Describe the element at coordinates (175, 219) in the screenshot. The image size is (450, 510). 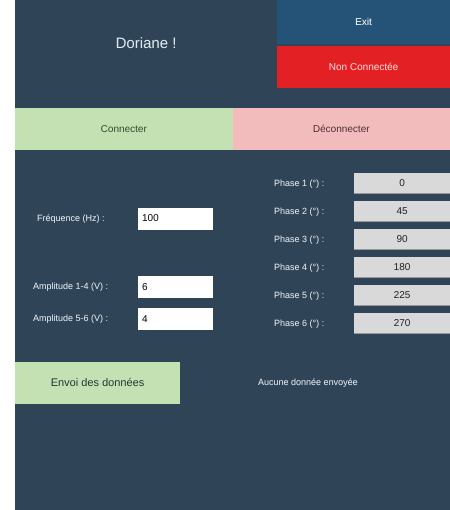
I see `input-field: 100` at that location.